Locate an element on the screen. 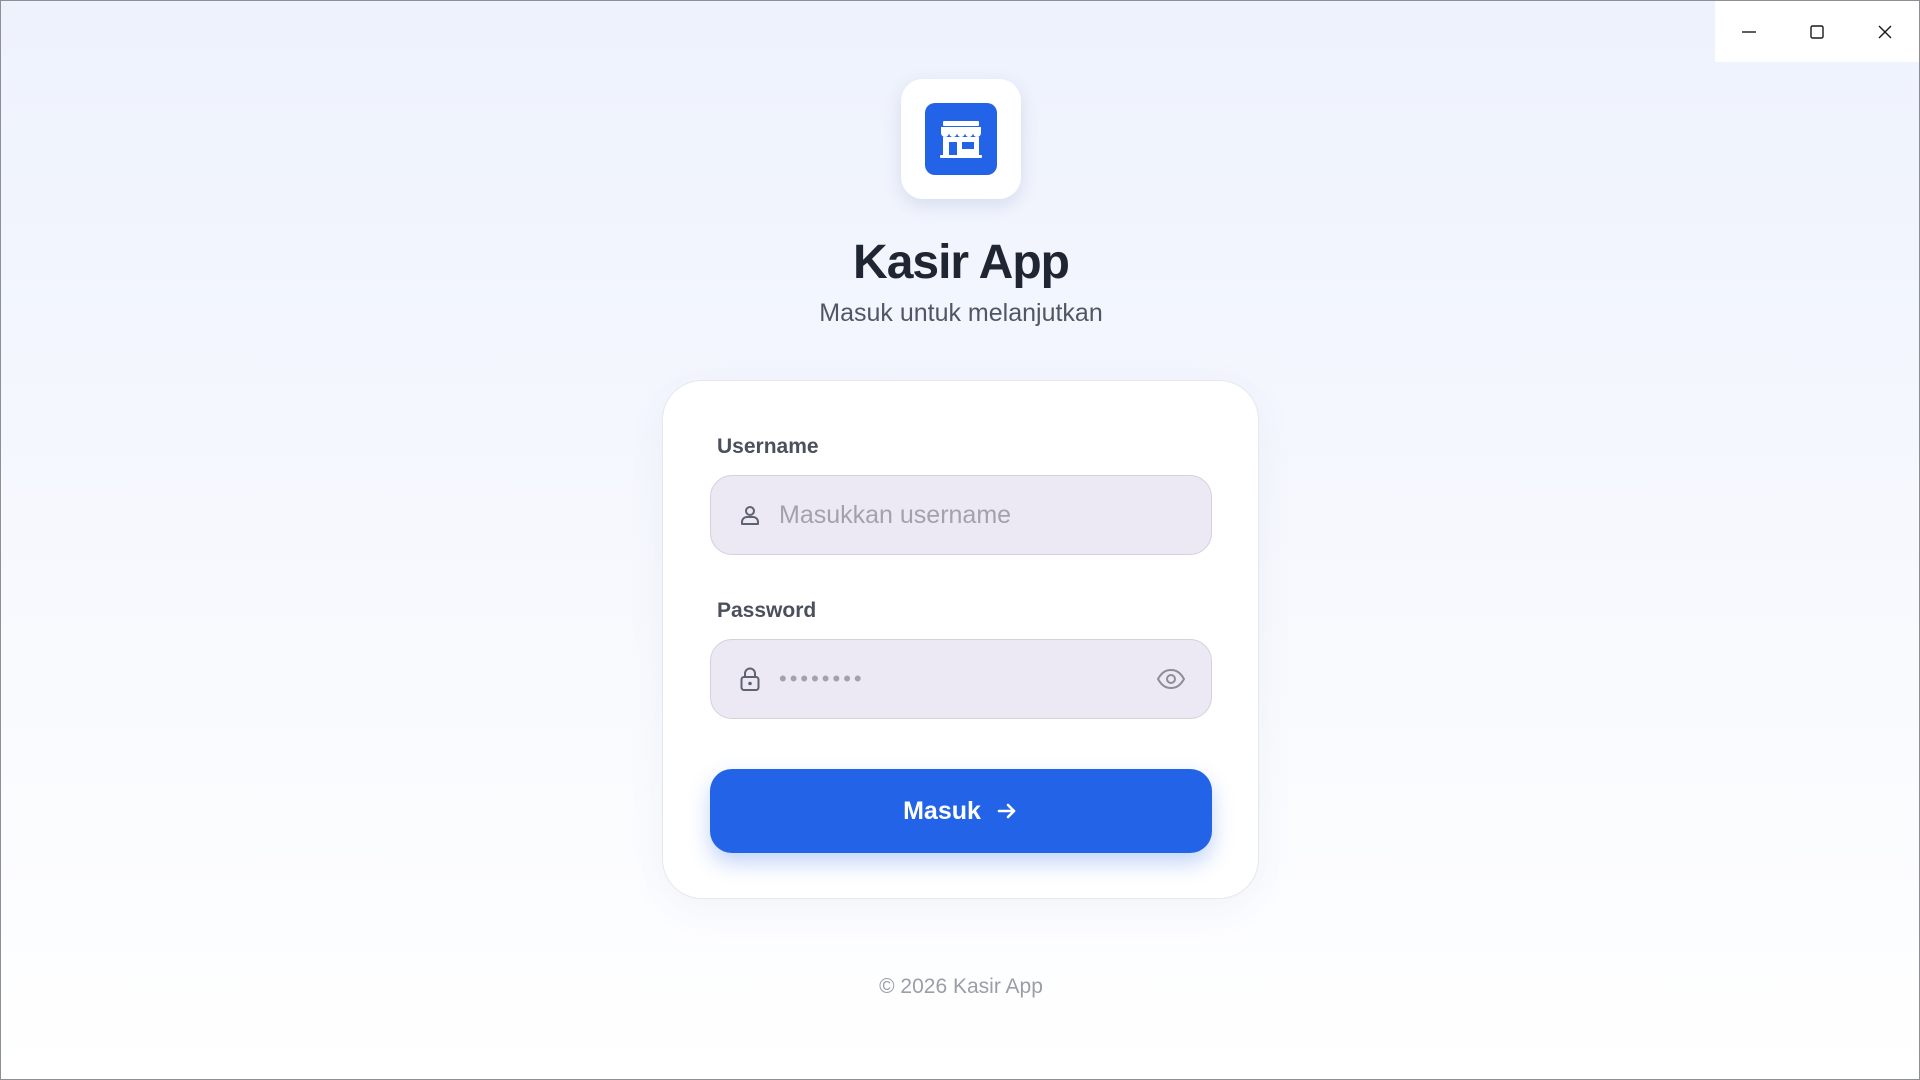 The image size is (1920, 1080). login-button: Masuk is located at coordinates (961, 811).